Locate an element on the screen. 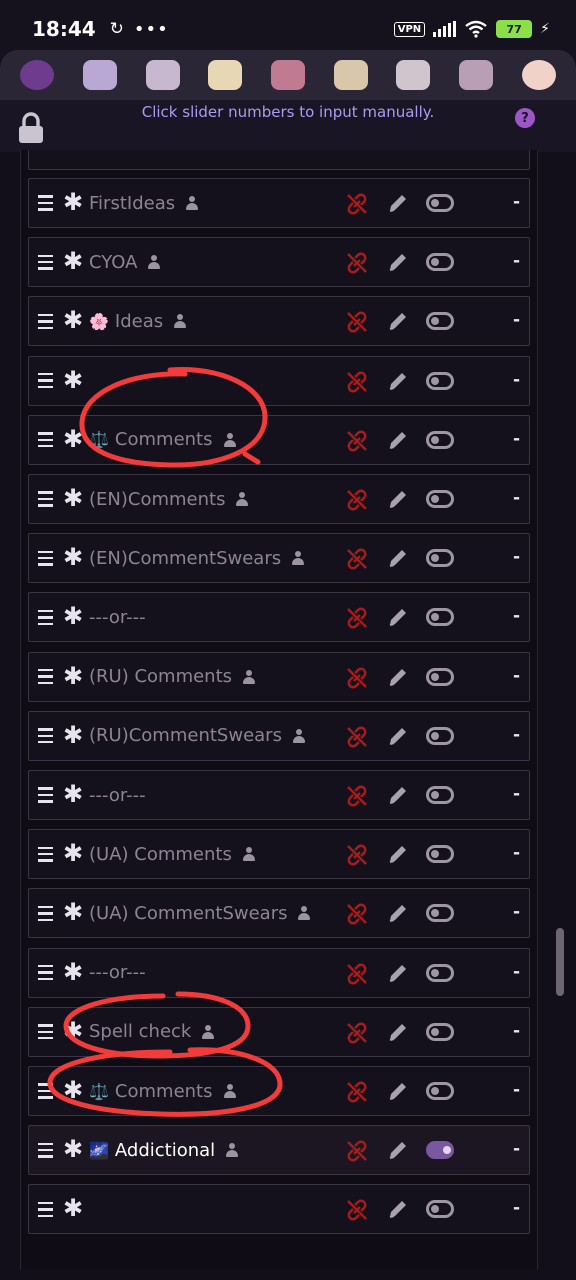 This screenshot has height=1280, width=576. list-row: ✱ 🌌 Addictional - is located at coordinates (279, 1150).